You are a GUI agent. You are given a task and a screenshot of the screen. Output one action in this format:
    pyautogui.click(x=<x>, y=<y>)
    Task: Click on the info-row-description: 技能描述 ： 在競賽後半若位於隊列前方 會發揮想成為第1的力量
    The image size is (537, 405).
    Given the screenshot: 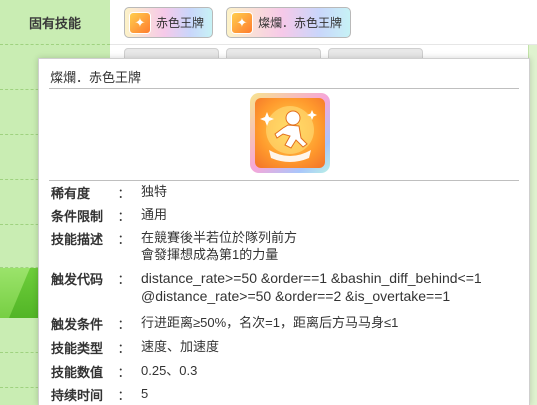 What is the action you would take?
    pyautogui.click(x=174, y=246)
    